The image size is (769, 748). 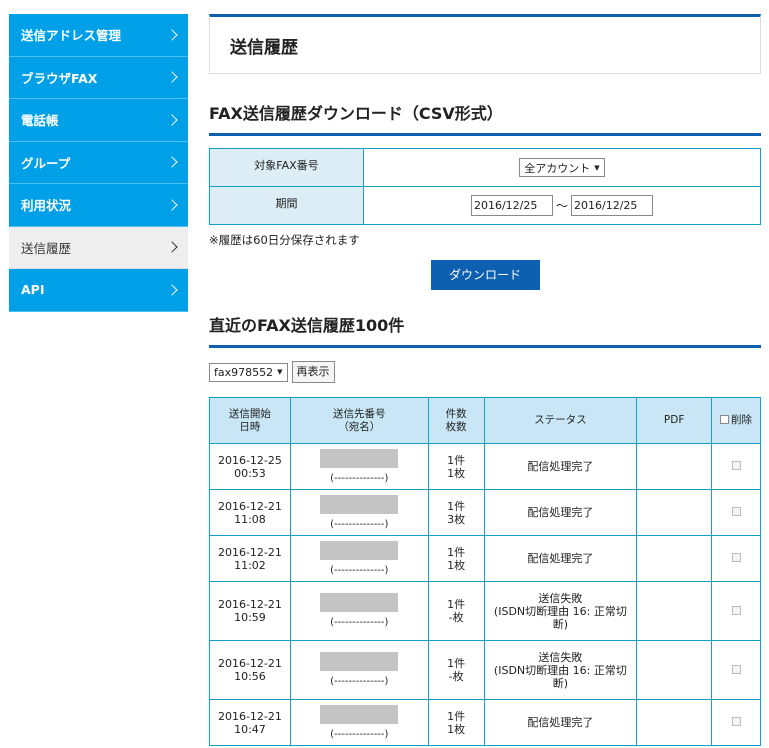 I want to click on sidebar-item-label: グループ, so click(x=46, y=163).